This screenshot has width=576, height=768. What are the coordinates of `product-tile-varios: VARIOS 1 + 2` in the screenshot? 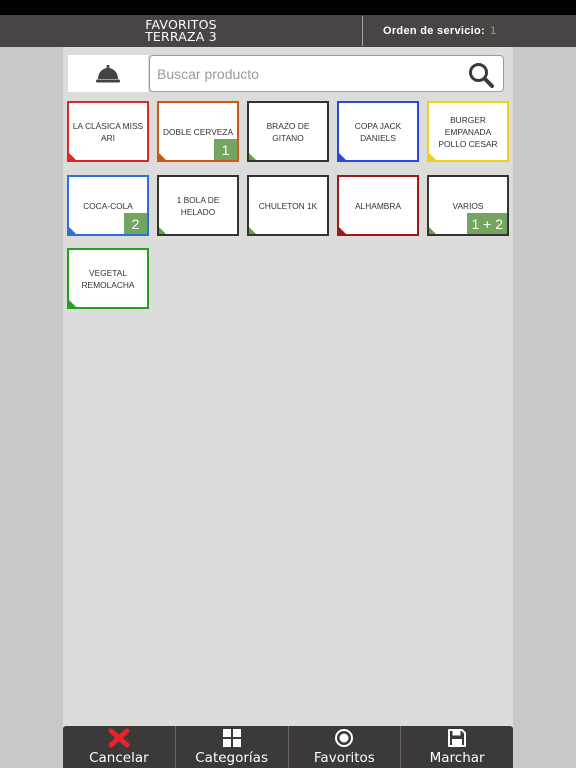 It's located at (468, 205).